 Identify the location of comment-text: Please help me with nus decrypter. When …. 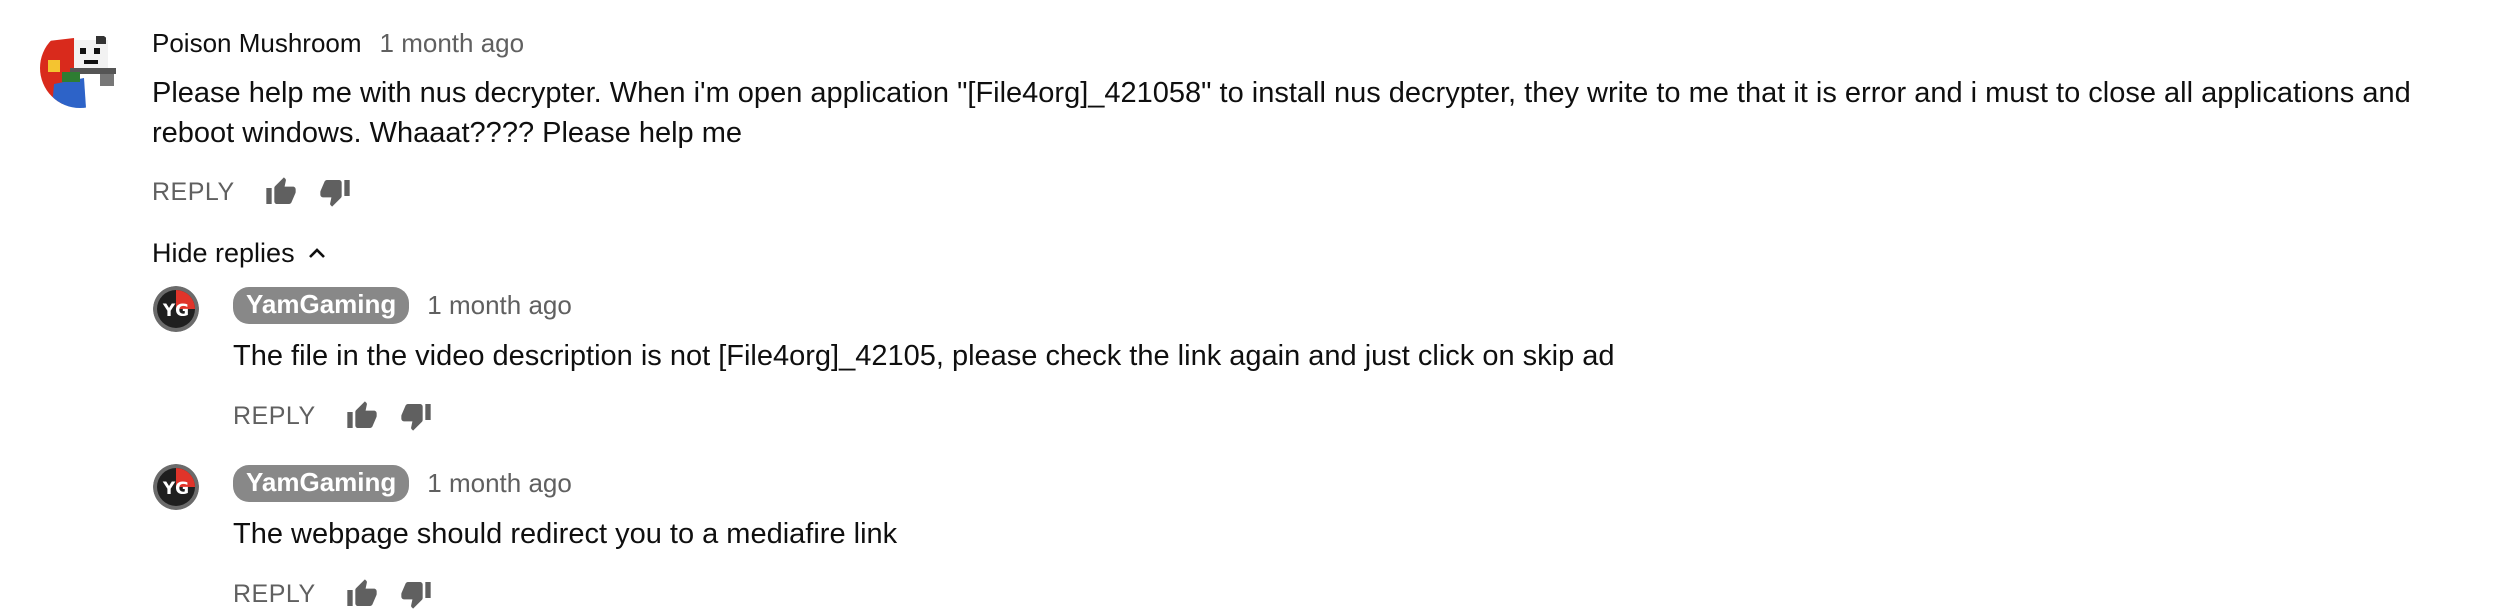
(1281, 113).